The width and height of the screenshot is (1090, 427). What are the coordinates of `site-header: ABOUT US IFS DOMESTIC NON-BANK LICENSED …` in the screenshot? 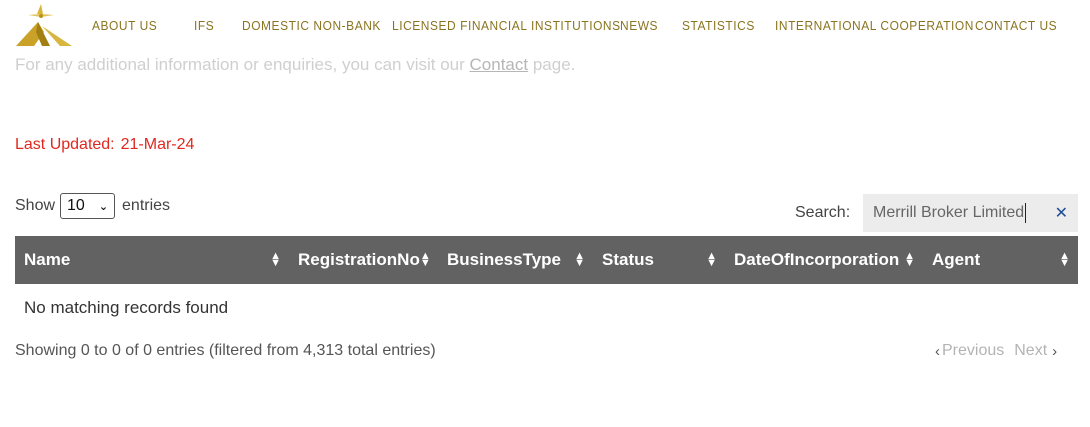 It's located at (545, 25).